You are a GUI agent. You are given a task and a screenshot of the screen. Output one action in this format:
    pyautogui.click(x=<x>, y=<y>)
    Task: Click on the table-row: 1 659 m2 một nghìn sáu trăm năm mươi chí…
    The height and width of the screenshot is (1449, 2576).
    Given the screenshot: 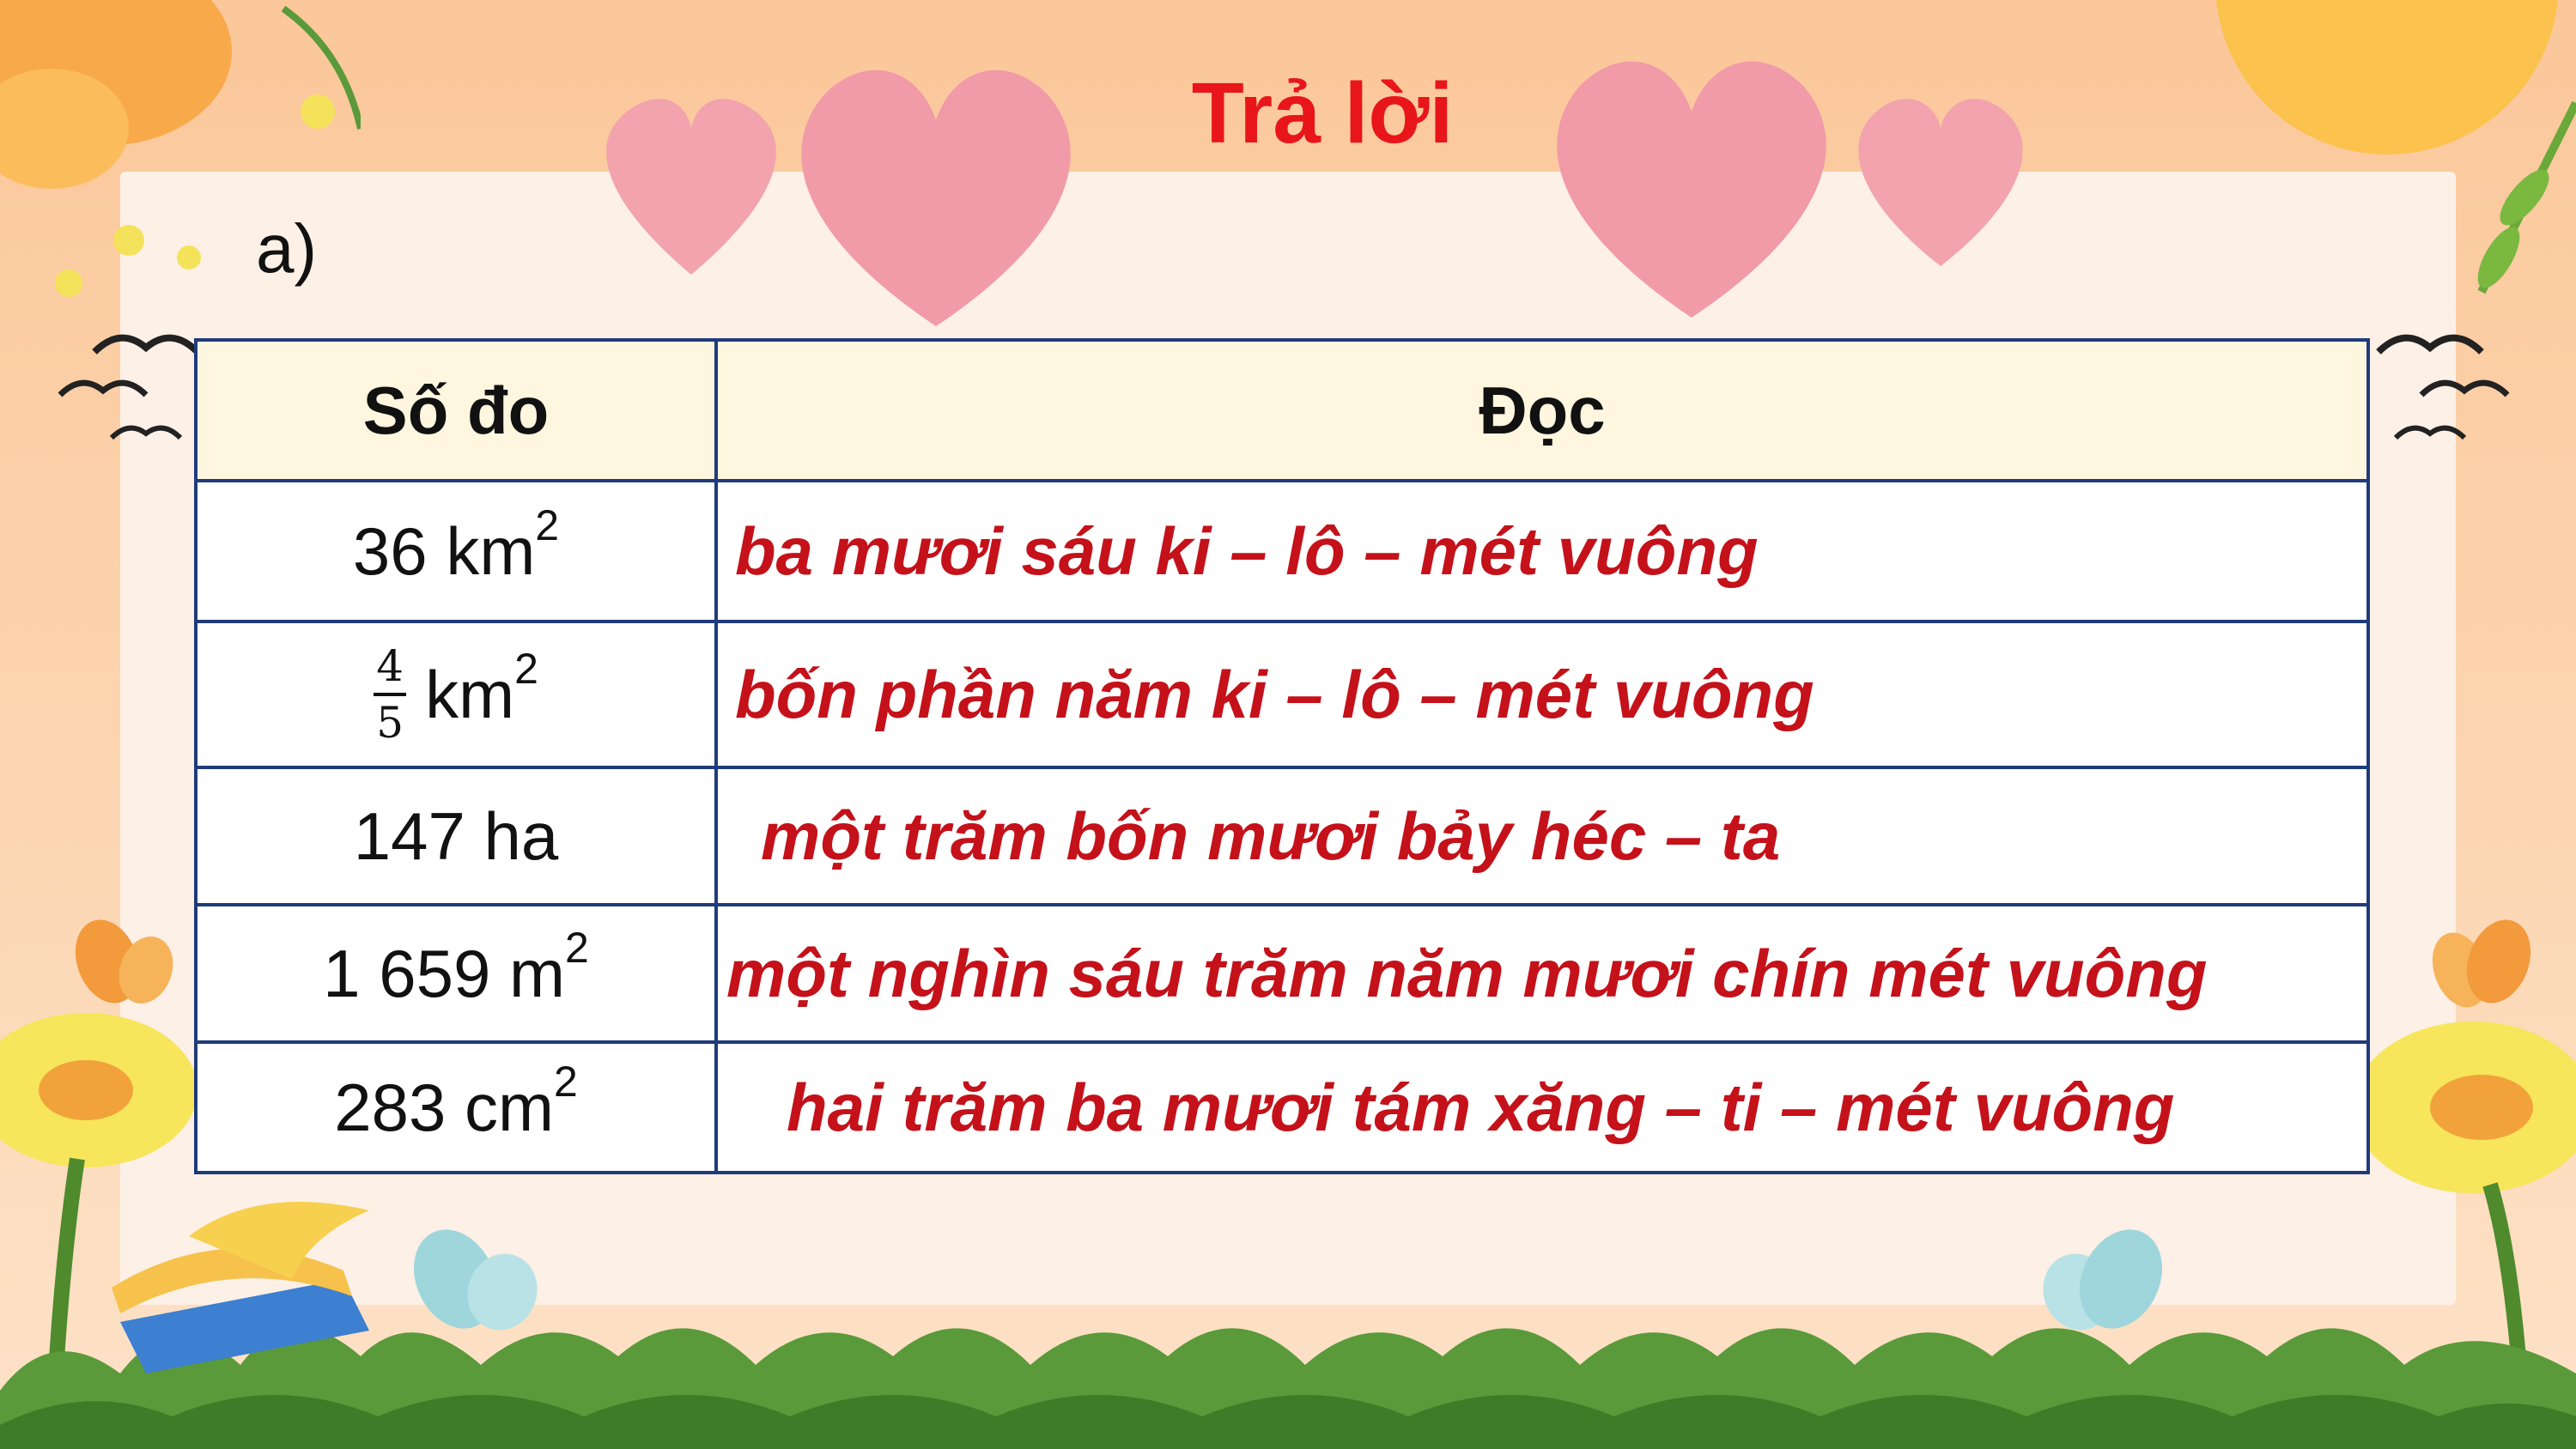 What is the action you would take?
    pyautogui.click(x=1281, y=971)
    